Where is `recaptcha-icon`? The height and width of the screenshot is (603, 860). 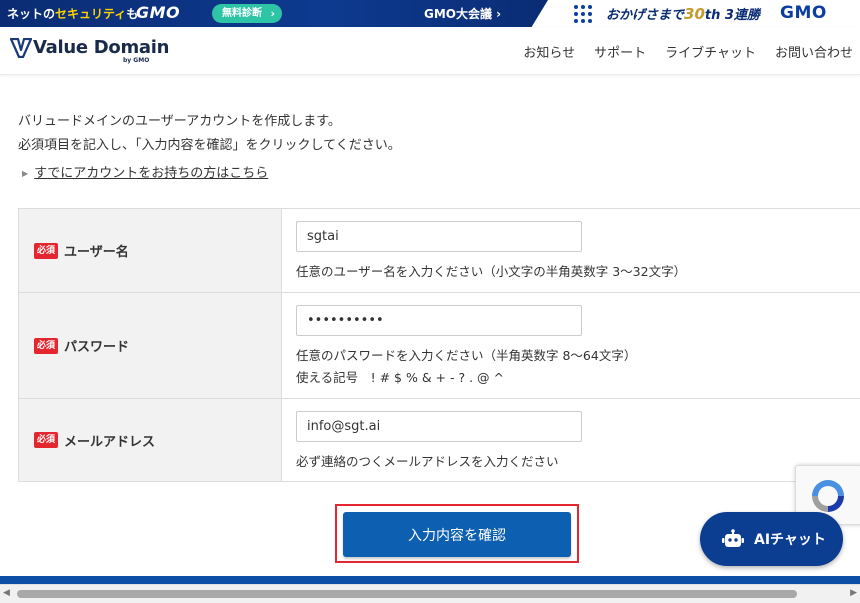
recaptcha-icon is located at coordinates (828, 496).